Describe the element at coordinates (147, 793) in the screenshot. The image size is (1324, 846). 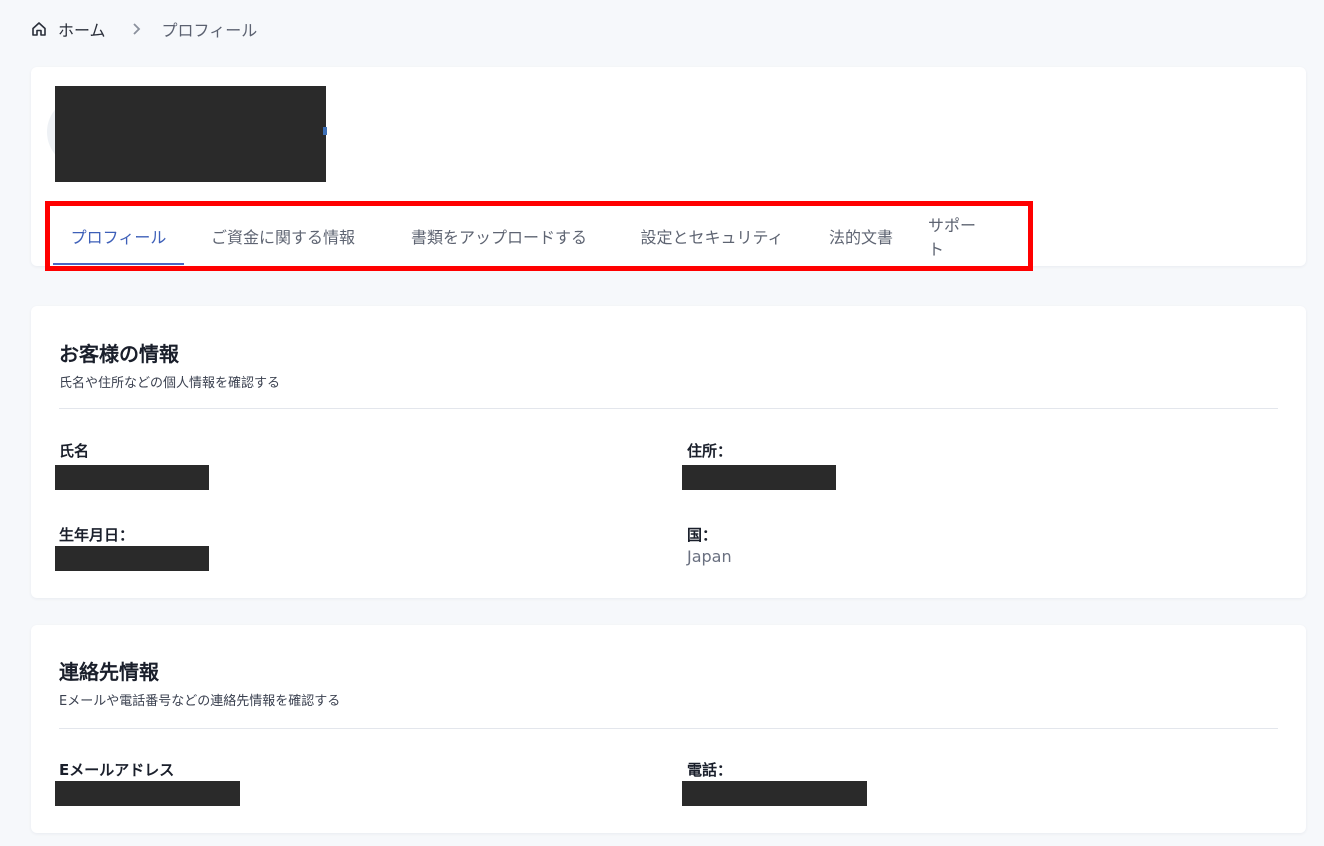
I see `redacted-email-value` at that location.